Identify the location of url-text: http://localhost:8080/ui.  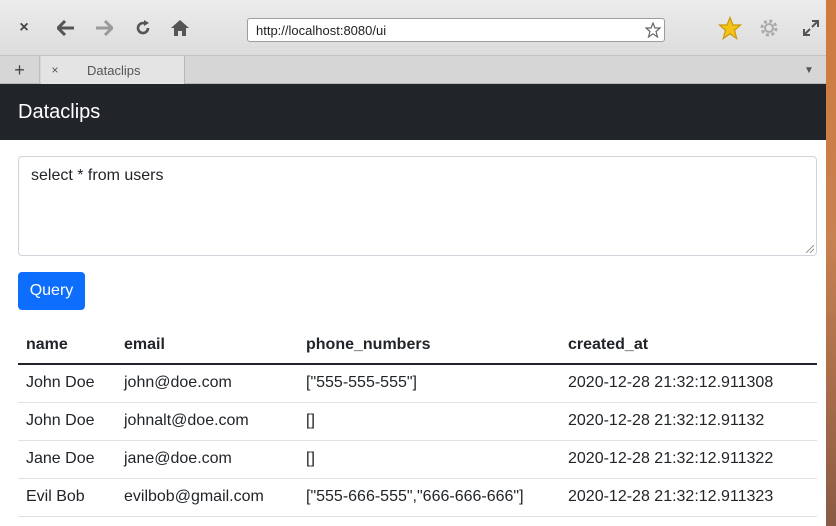
(449, 30).